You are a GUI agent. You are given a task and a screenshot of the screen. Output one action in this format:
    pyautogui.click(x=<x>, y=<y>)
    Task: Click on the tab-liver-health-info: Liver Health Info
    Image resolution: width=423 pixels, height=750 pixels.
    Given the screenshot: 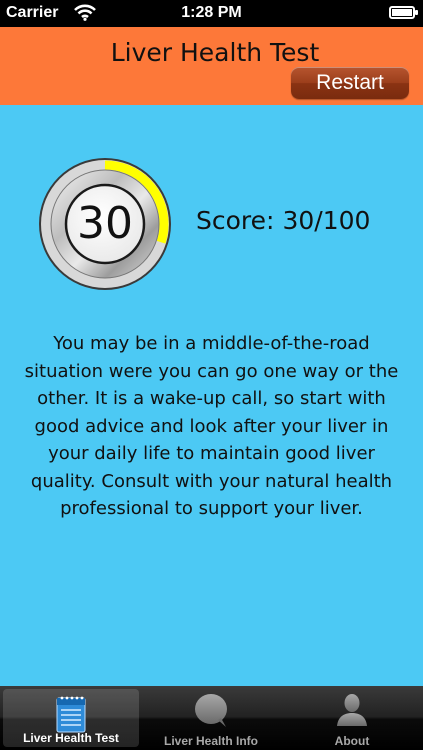 What is the action you would take?
    pyautogui.click(x=211, y=718)
    